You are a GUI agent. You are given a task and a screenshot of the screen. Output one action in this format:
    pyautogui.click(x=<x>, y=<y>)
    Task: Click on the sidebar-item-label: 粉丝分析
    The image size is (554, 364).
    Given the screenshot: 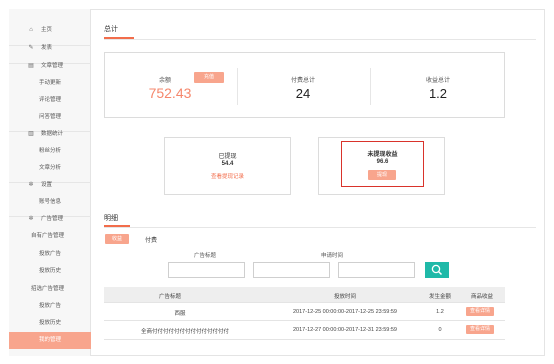 What is the action you would take?
    pyautogui.click(x=50, y=151)
    